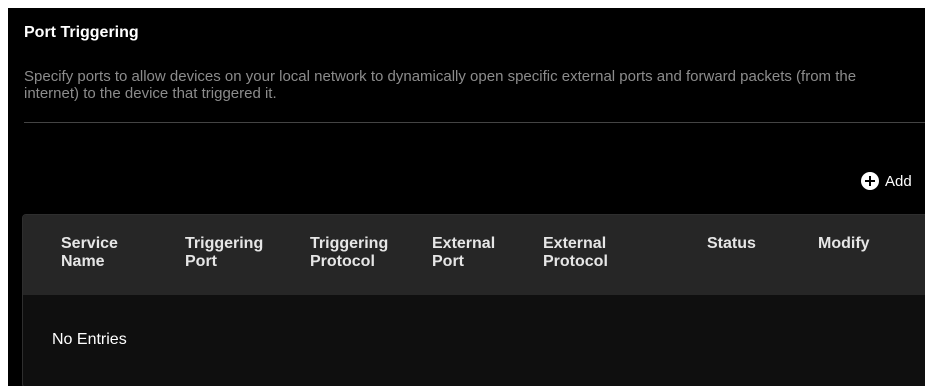  I want to click on column-header-service-name: Service Name, so click(89, 253).